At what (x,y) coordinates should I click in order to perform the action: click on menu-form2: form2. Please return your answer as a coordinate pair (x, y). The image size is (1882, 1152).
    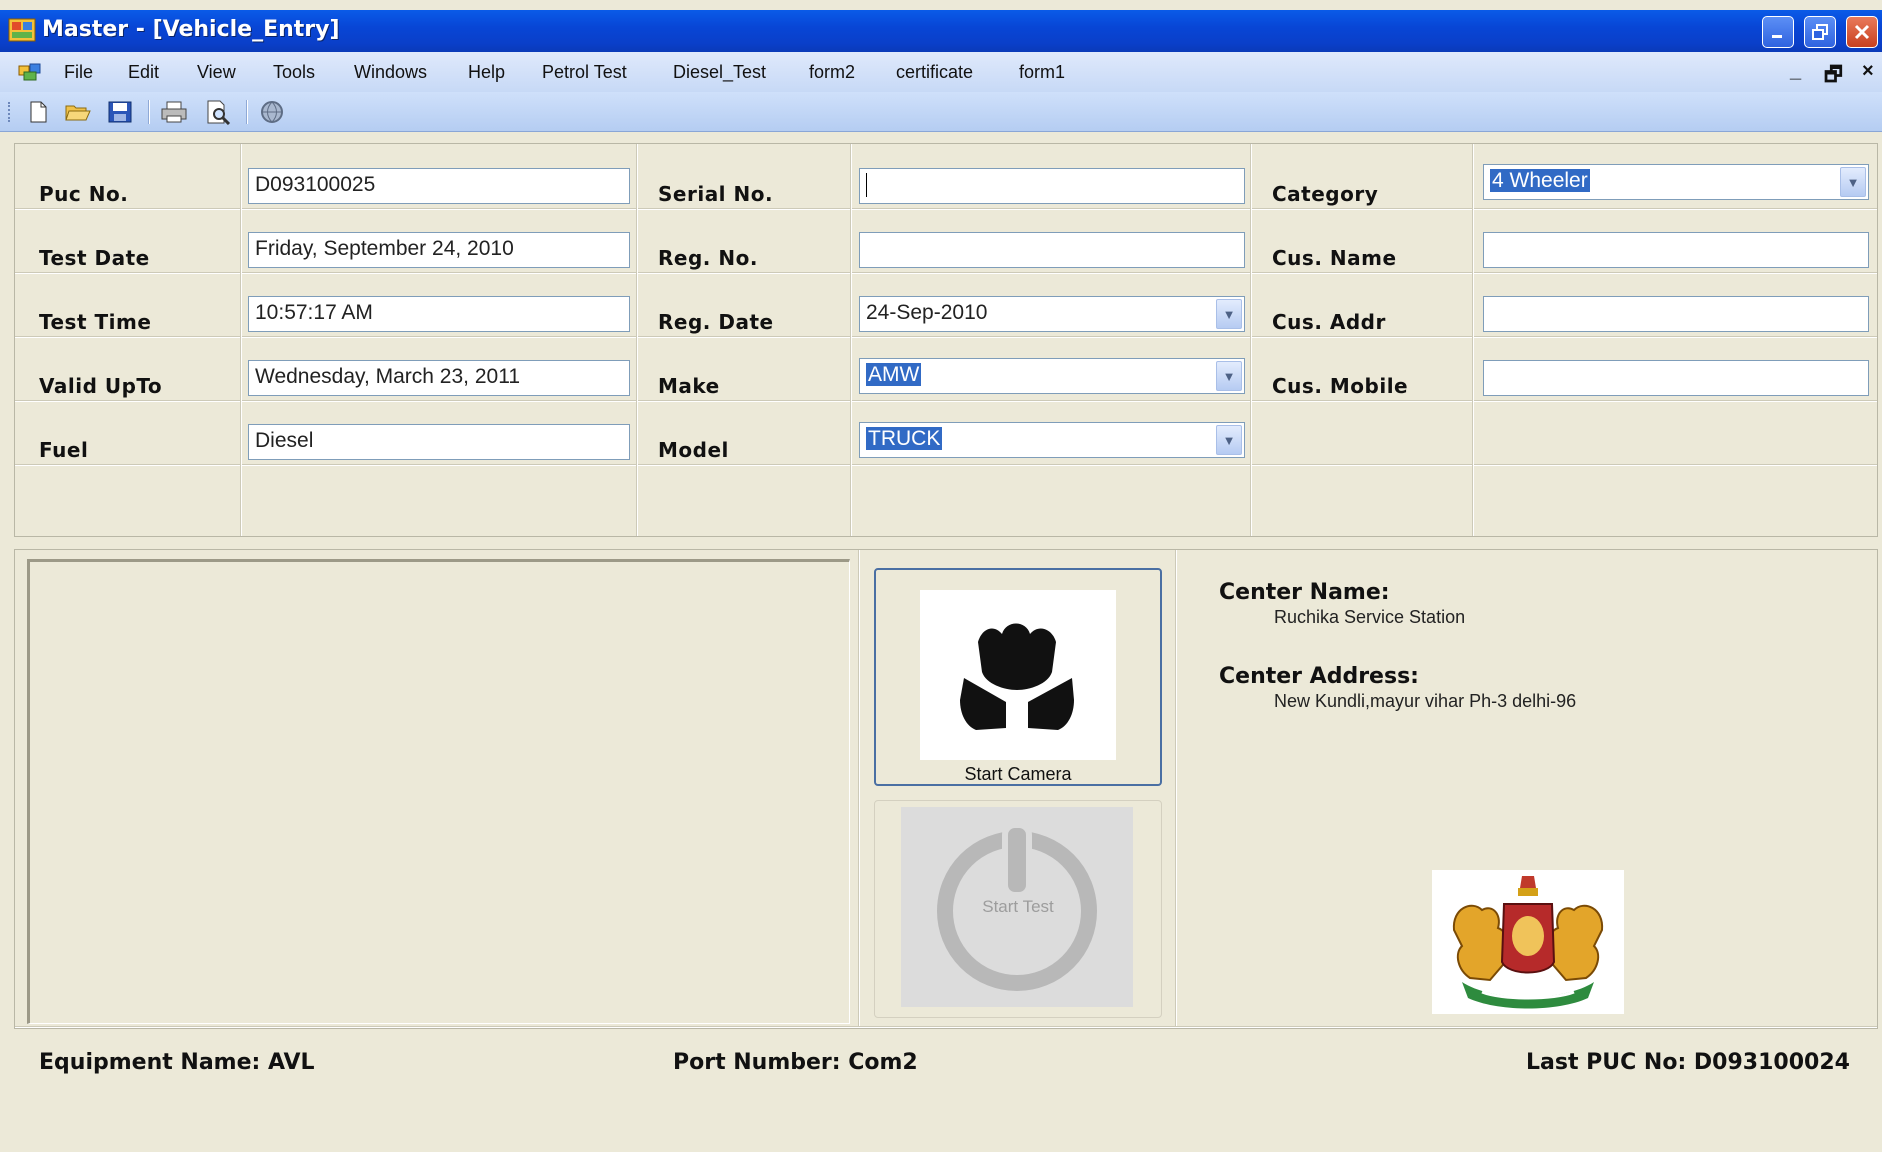
    Looking at the image, I should click on (832, 72).